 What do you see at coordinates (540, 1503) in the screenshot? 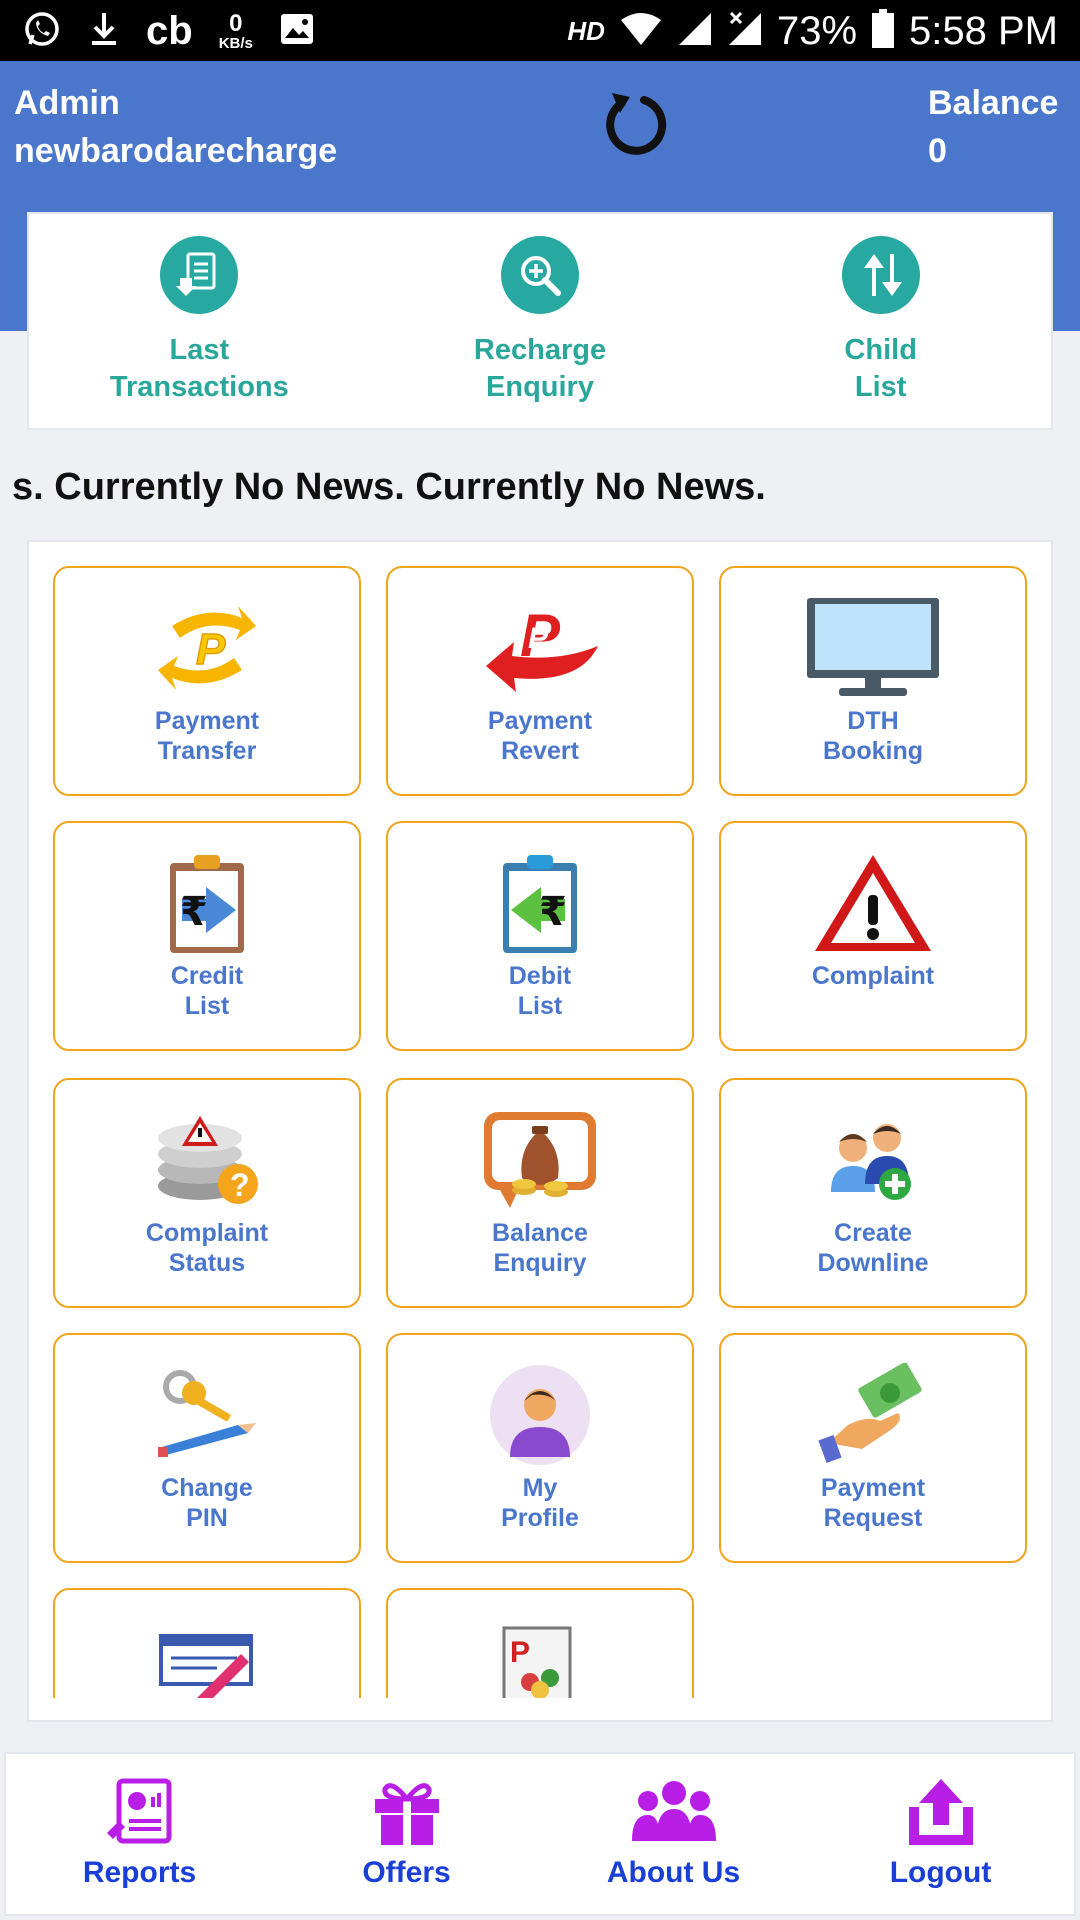
I see `tile-label: My Profile` at bounding box center [540, 1503].